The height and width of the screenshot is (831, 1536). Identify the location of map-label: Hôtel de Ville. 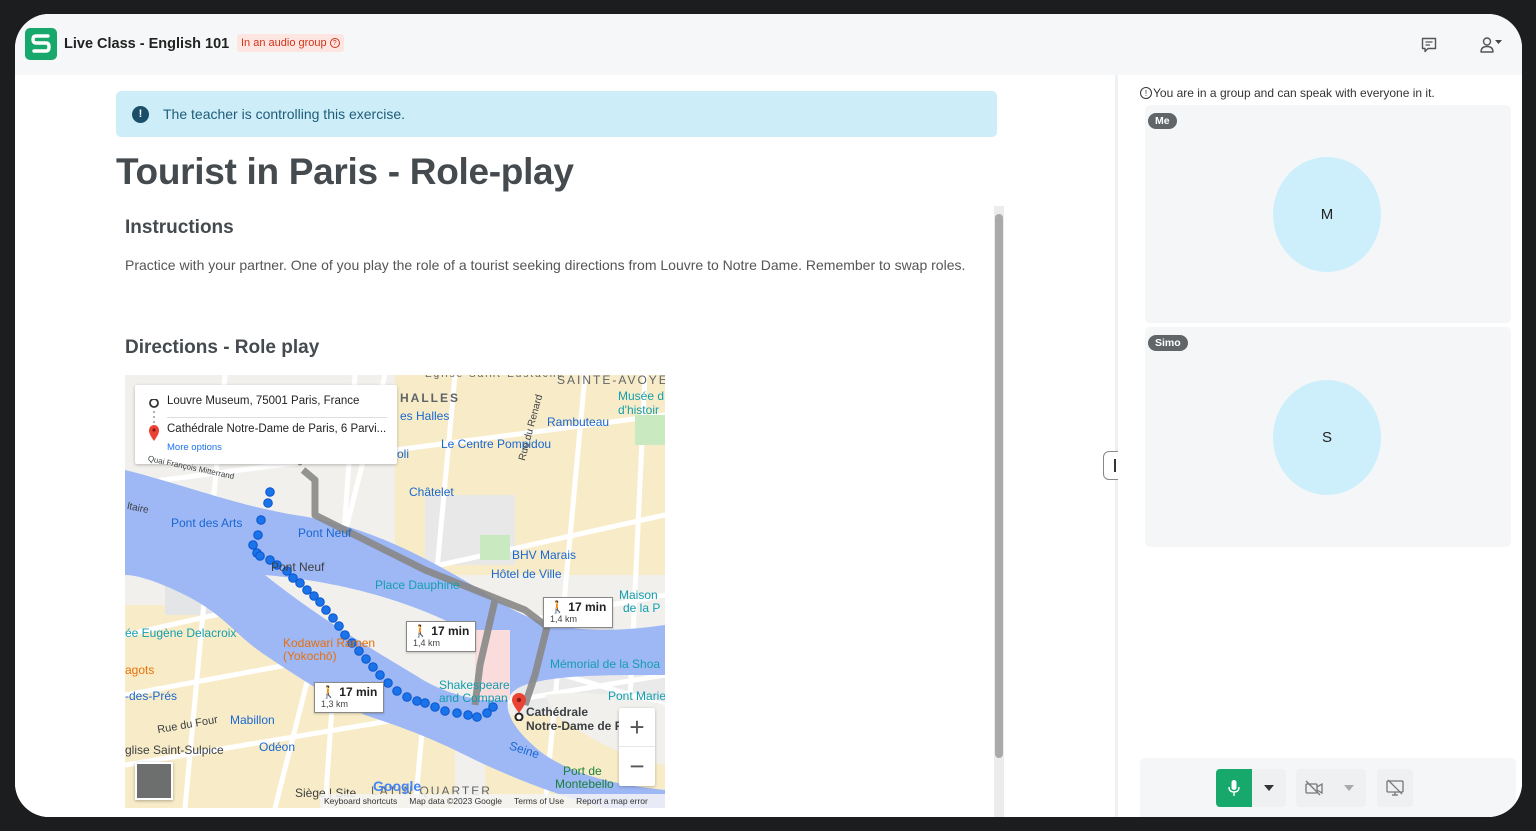
(526, 574).